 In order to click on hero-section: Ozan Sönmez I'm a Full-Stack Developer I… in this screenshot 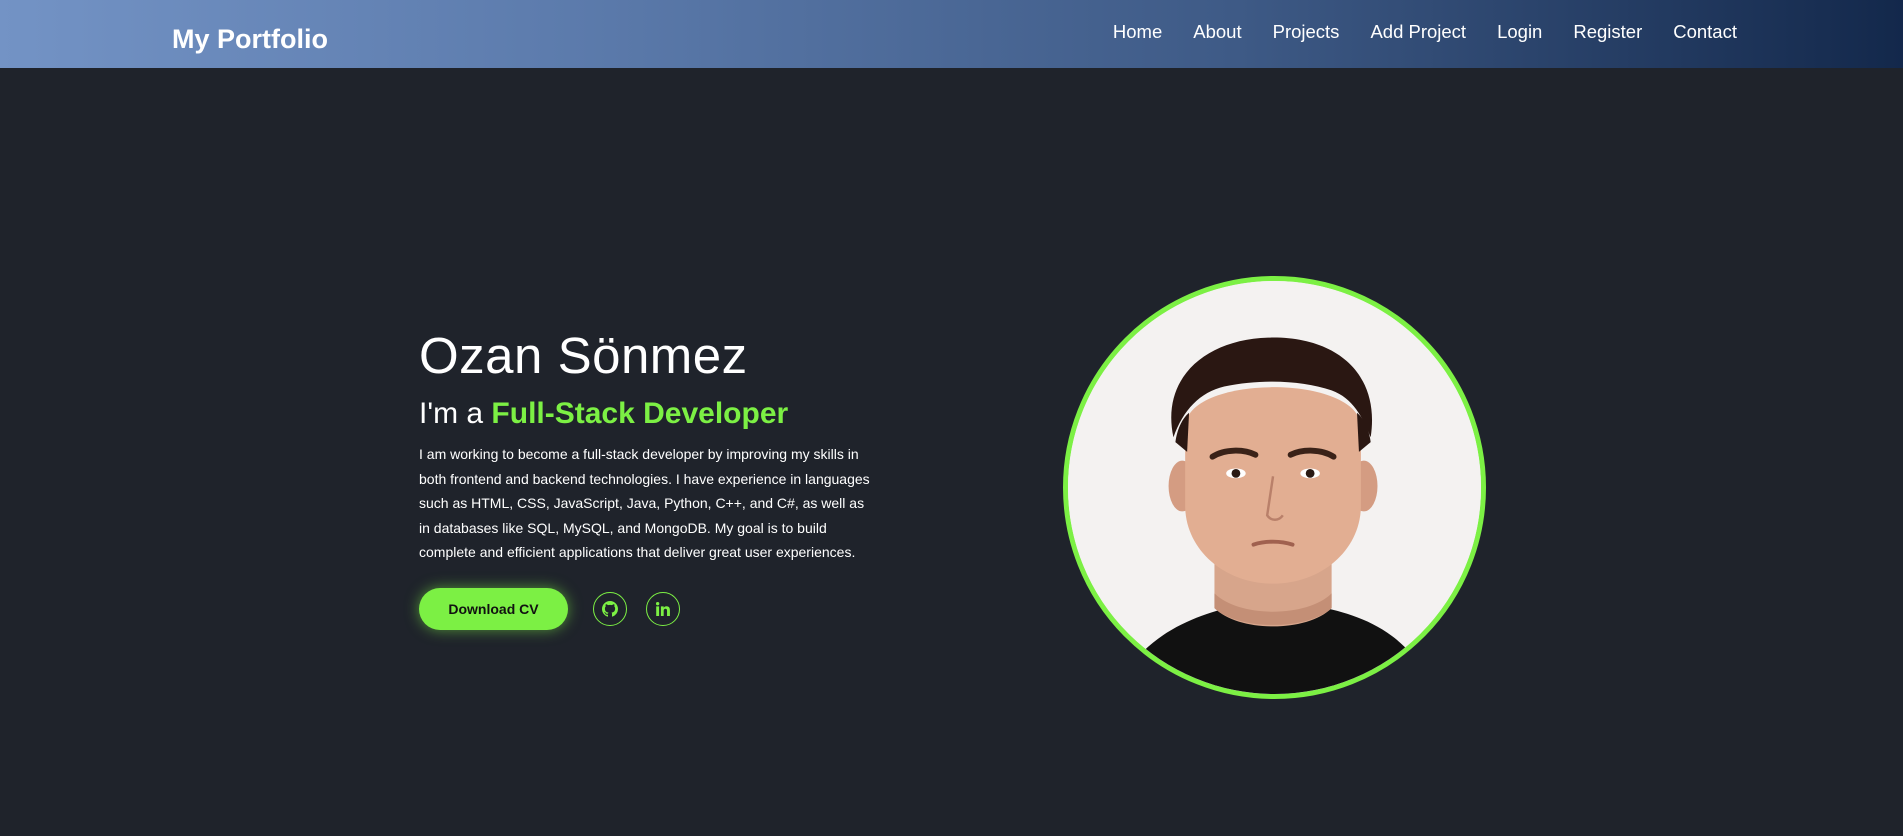, I will do `click(649, 478)`.